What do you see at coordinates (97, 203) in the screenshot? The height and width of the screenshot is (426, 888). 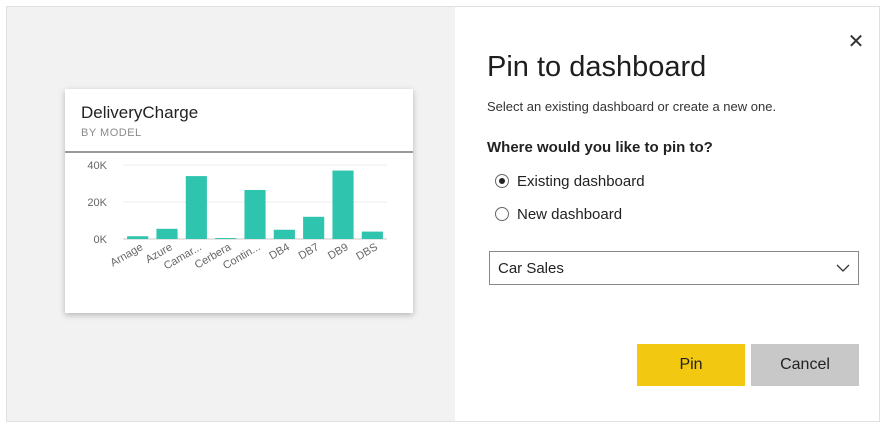 I see `y-tick-label: 20K` at bounding box center [97, 203].